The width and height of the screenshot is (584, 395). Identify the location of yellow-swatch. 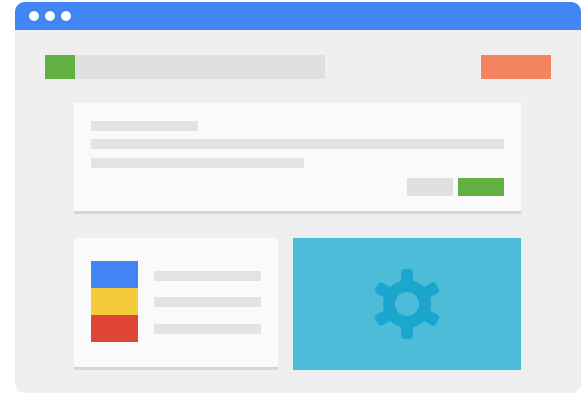
(114, 301).